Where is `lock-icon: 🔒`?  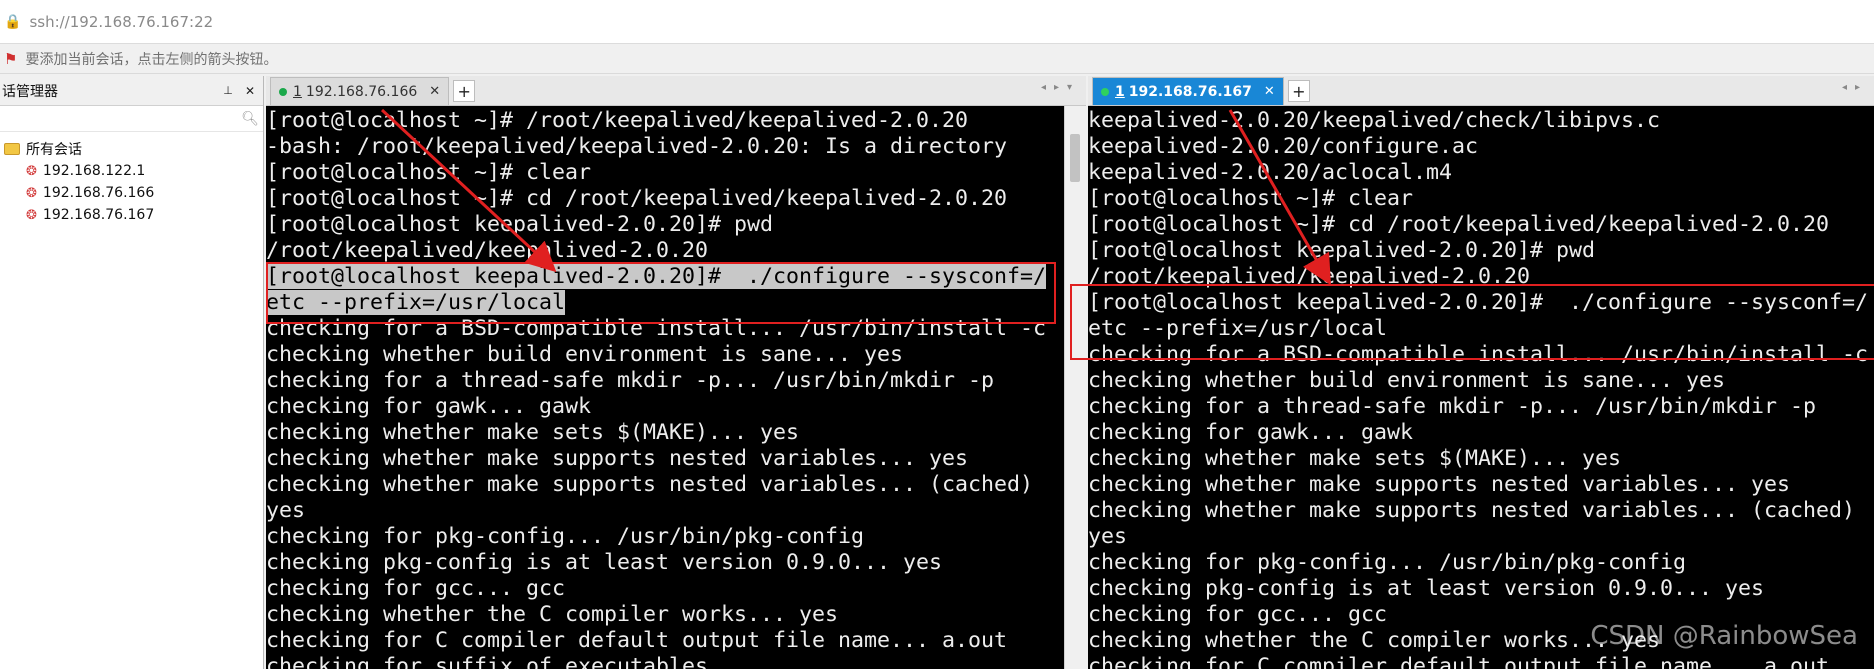
lock-icon: 🔒 is located at coordinates (13, 21).